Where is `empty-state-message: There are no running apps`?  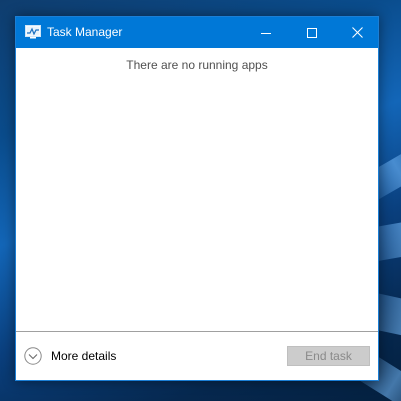 empty-state-message: There are no running apps is located at coordinates (197, 65).